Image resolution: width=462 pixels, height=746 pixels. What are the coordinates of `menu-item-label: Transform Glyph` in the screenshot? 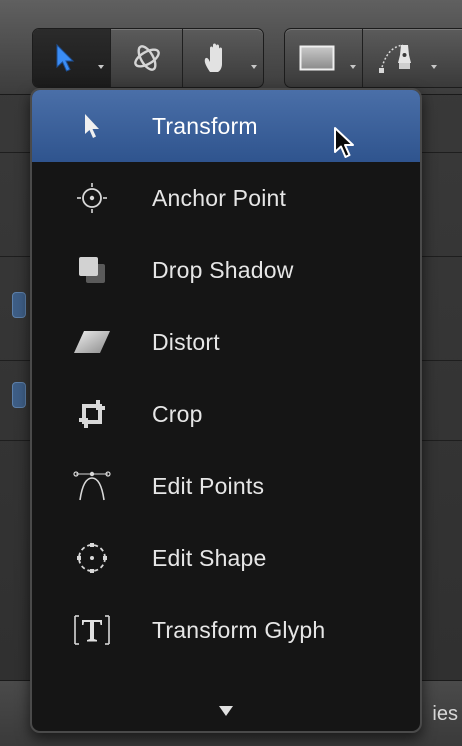 It's located at (239, 629).